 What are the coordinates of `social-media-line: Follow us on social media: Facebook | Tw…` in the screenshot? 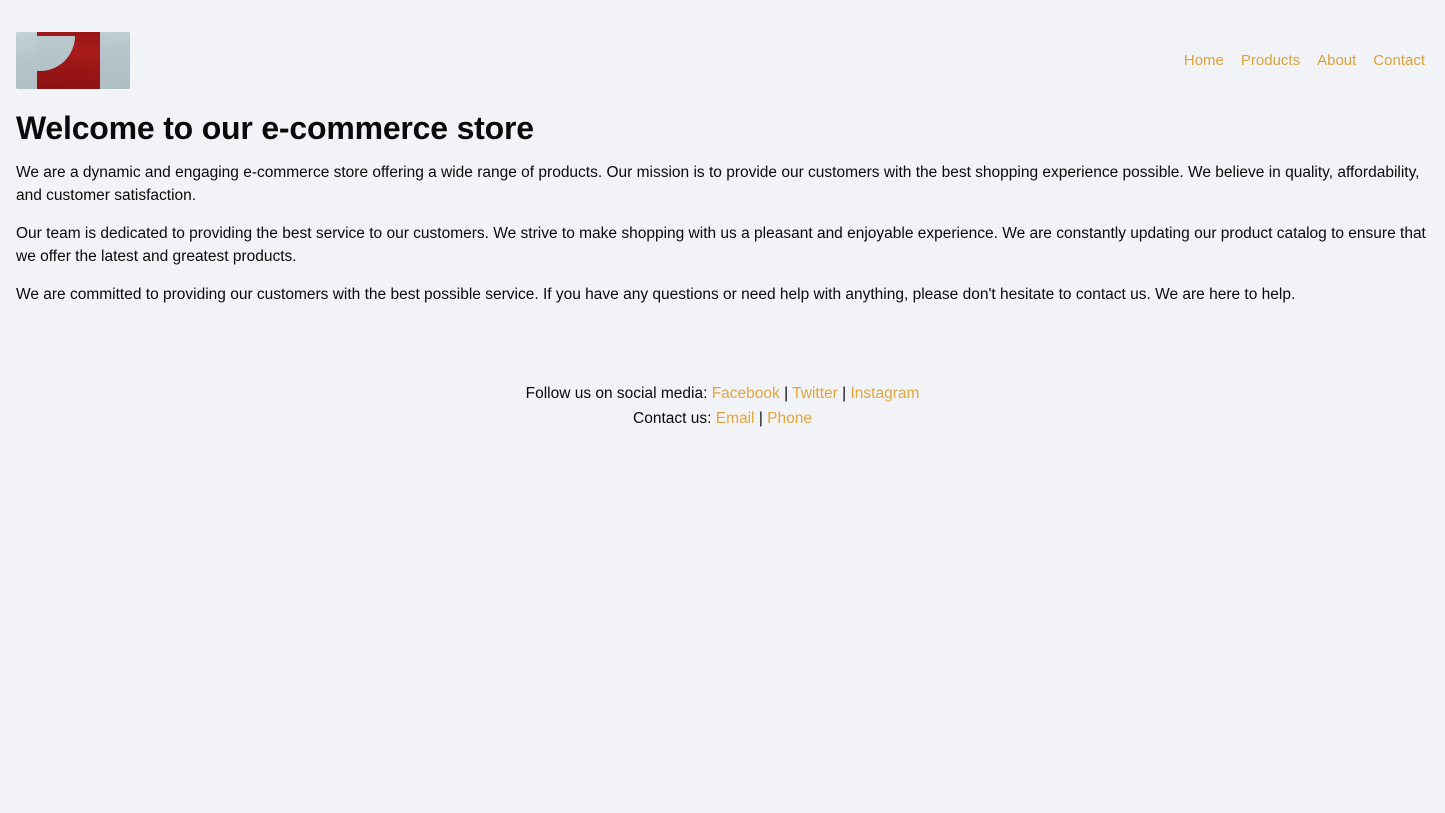 It's located at (722, 393).